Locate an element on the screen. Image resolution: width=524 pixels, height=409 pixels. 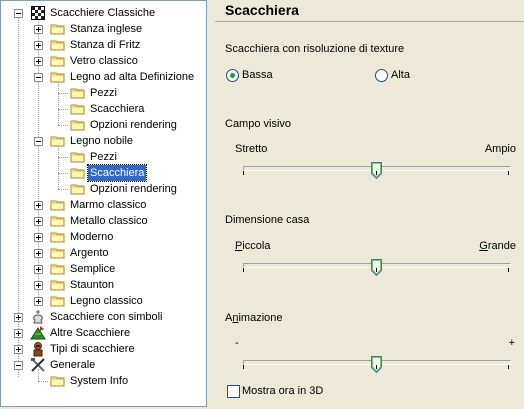
tree-item-label: Argento is located at coordinates (89, 253).